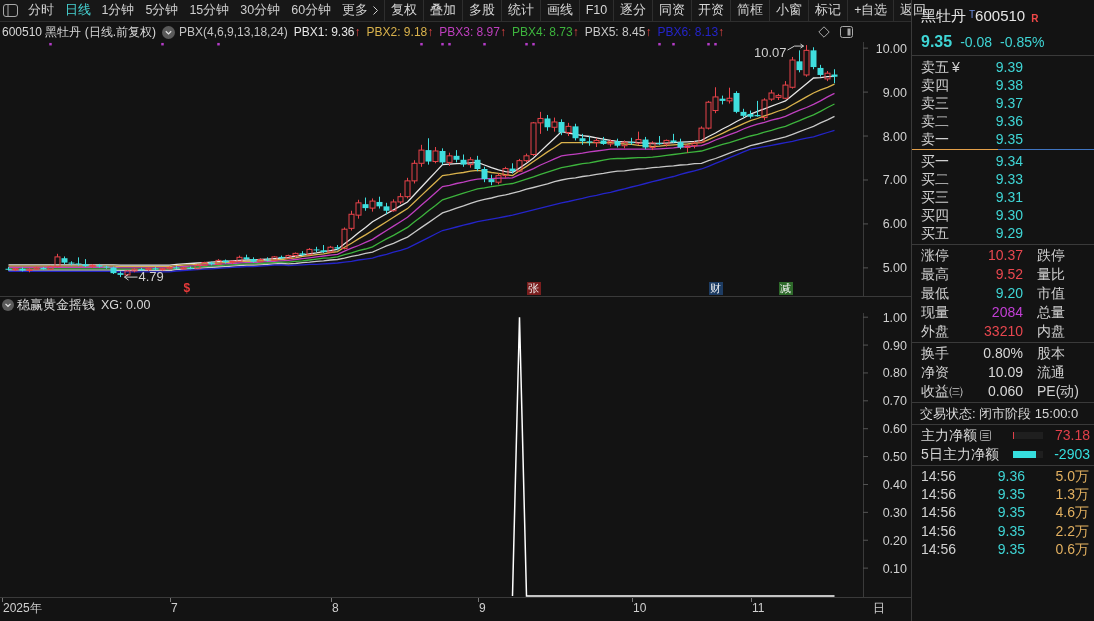 Image resolution: width=1094 pixels, height=621 pixels. What do you see at coordinates (935, 197) in the screenshot?
I see `order-level: 买三` at bounding box center [935, 197].